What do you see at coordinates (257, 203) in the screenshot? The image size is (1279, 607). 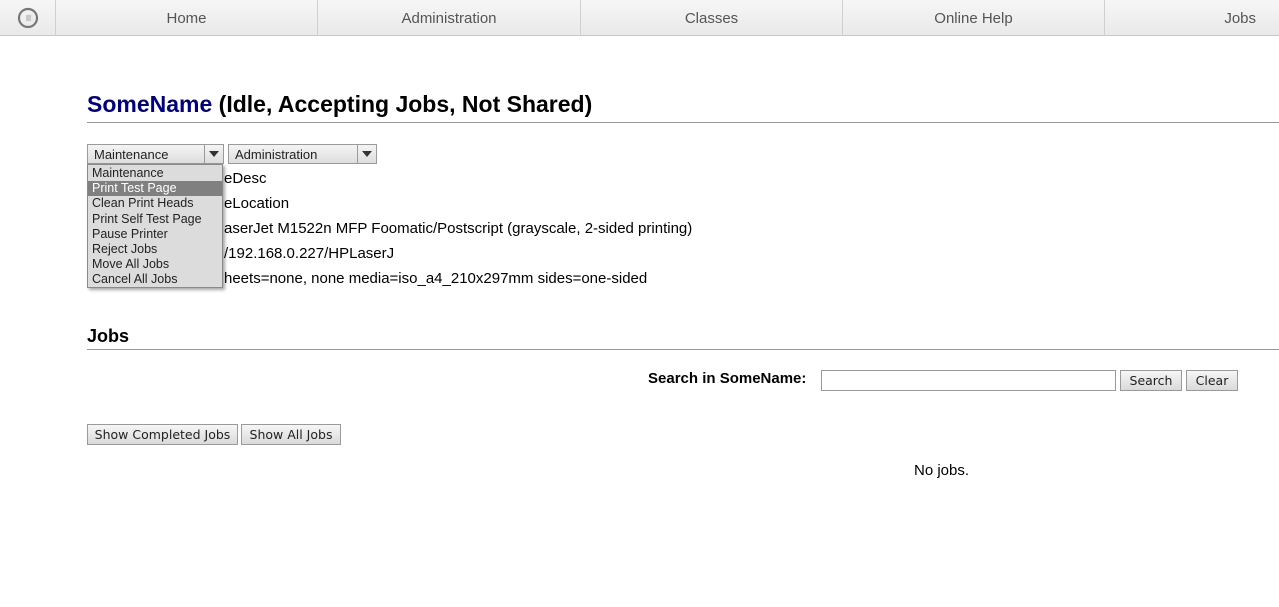 I see `printer-location: eLocation` at bounding box center [257, 203].